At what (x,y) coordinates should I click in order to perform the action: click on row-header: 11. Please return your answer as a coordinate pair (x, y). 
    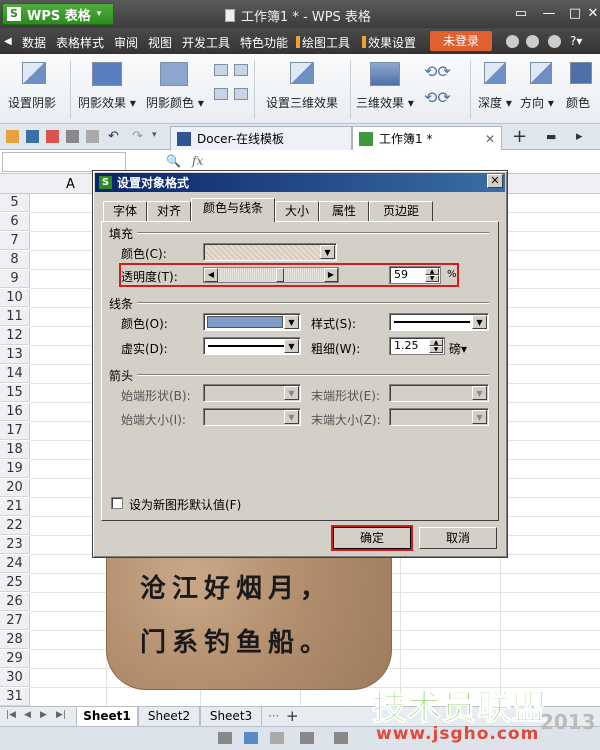
    Looking at the image, I should click on (15, 317).